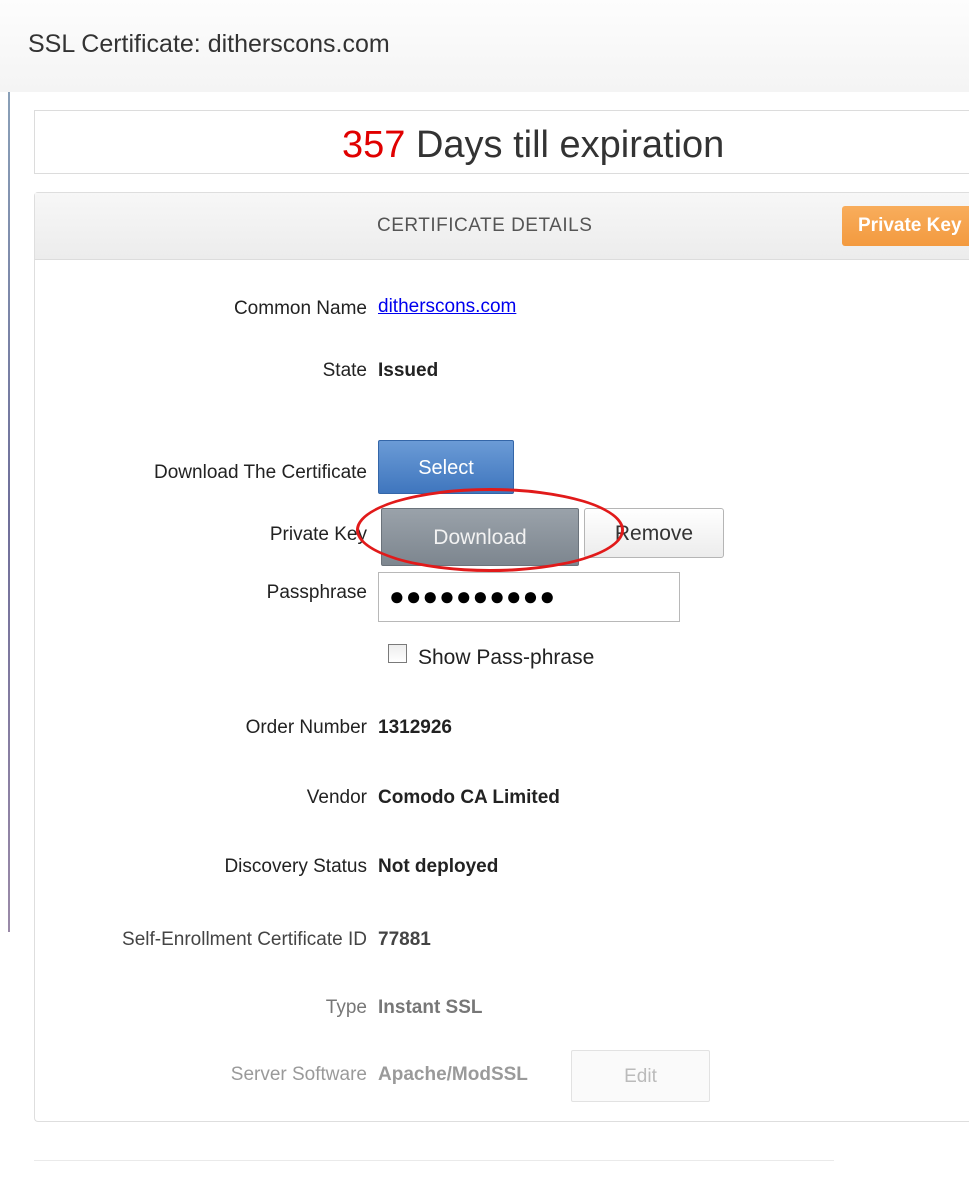  Describe the element at coordinates (430, 1007) in the screenshot. I see `type-value: Instant SSL` at that location.